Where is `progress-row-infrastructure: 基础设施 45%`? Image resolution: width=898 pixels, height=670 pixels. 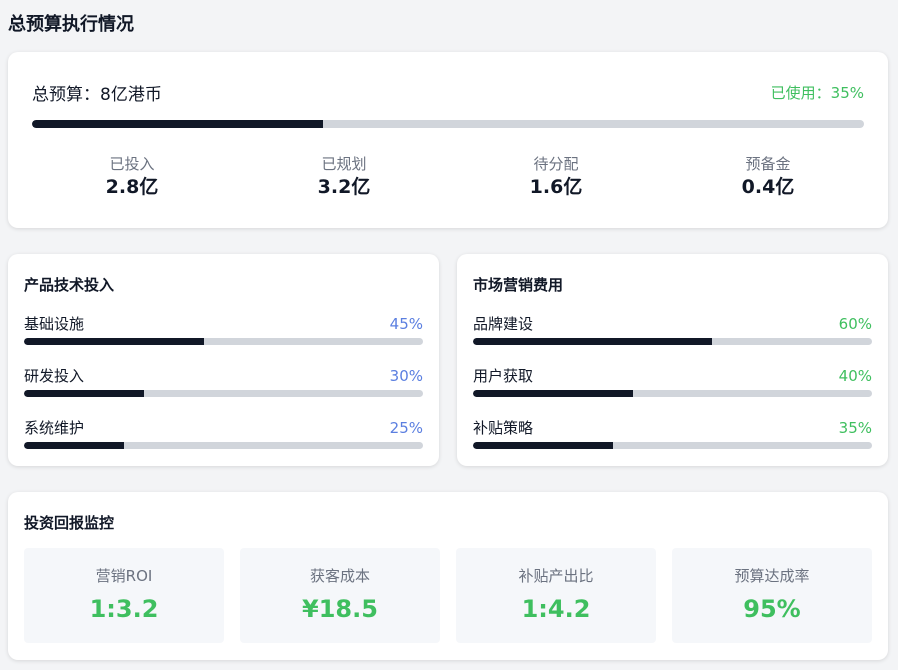
progress-row-infrastructure: 基础设施 45% is located at coordinates (223, 334).